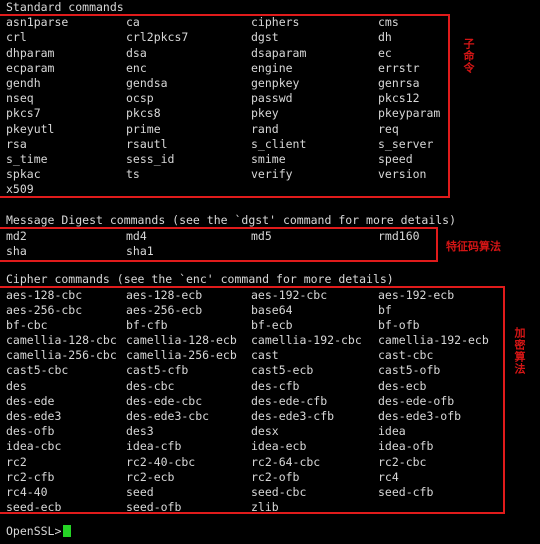 Image resolution: width=540 pixels, height=544 pixels. Describe the element at coordinates (265, 355) in the screenshot. I see `command-cast: cast` at that location.